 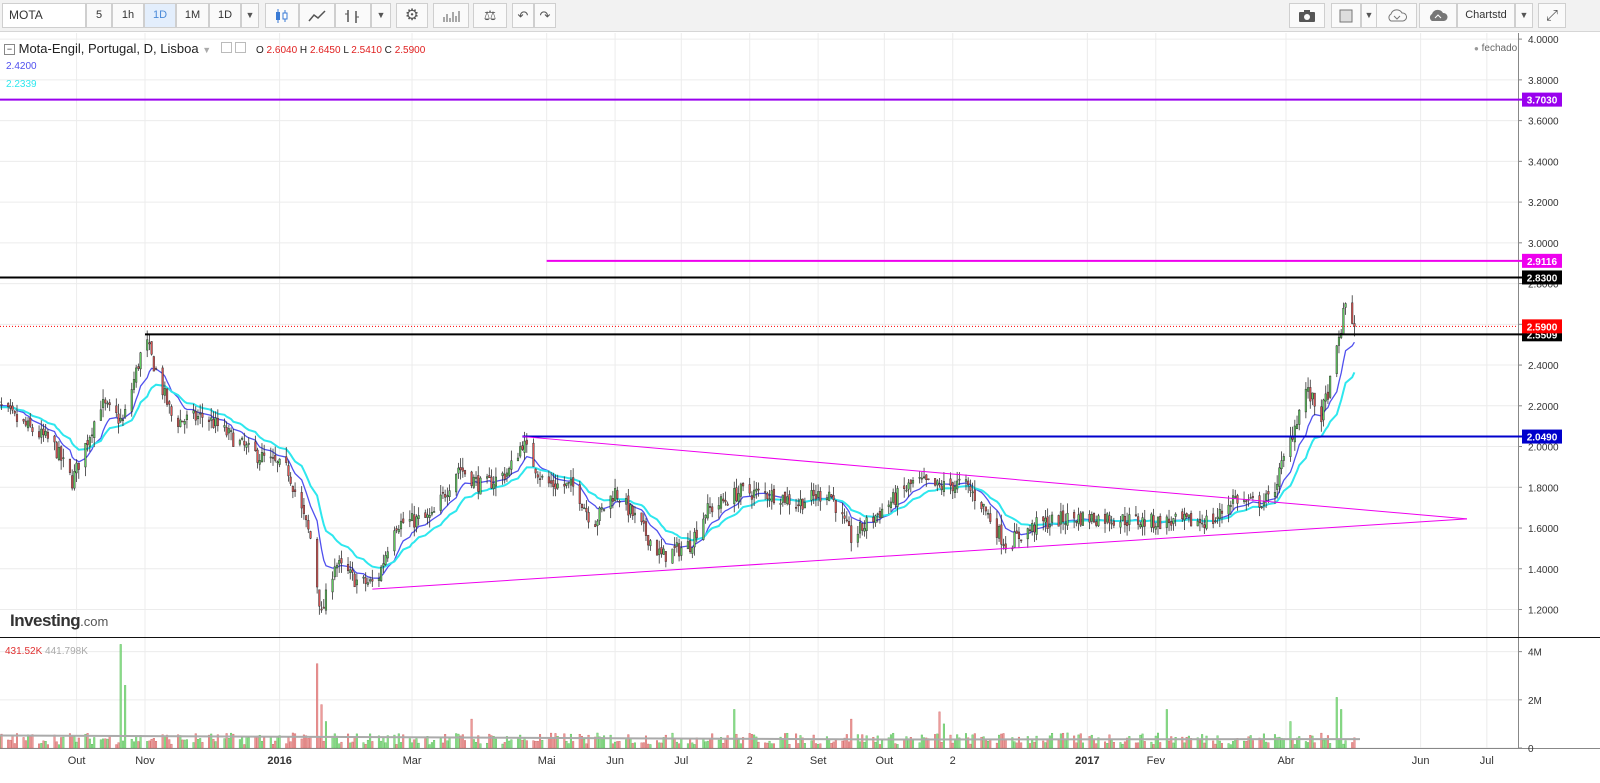 I want to click on layout-button, so click(x=1346, y=15).